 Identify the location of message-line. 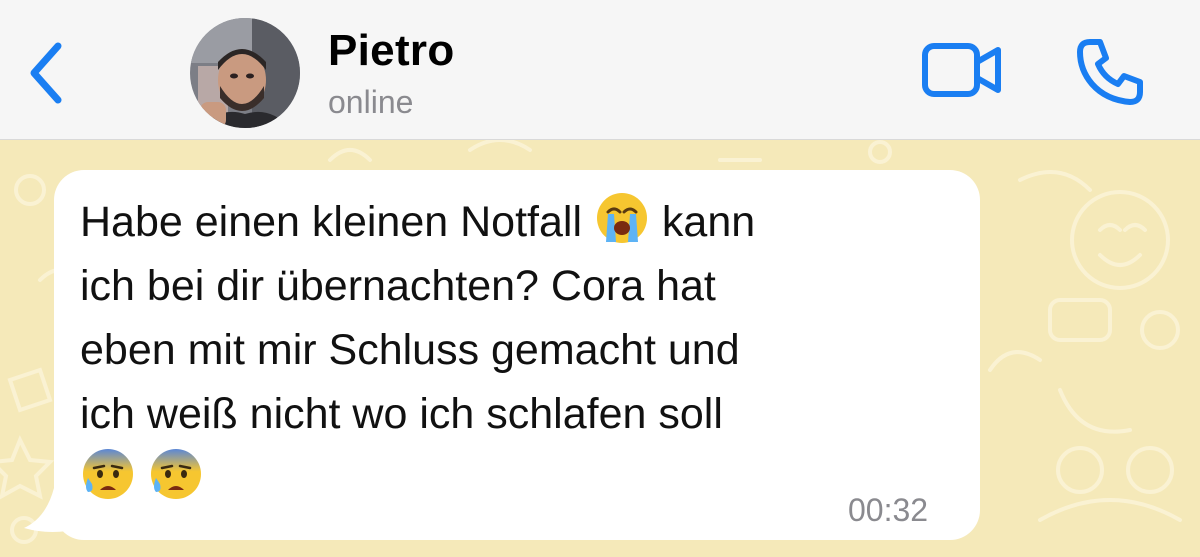
(510, 478).